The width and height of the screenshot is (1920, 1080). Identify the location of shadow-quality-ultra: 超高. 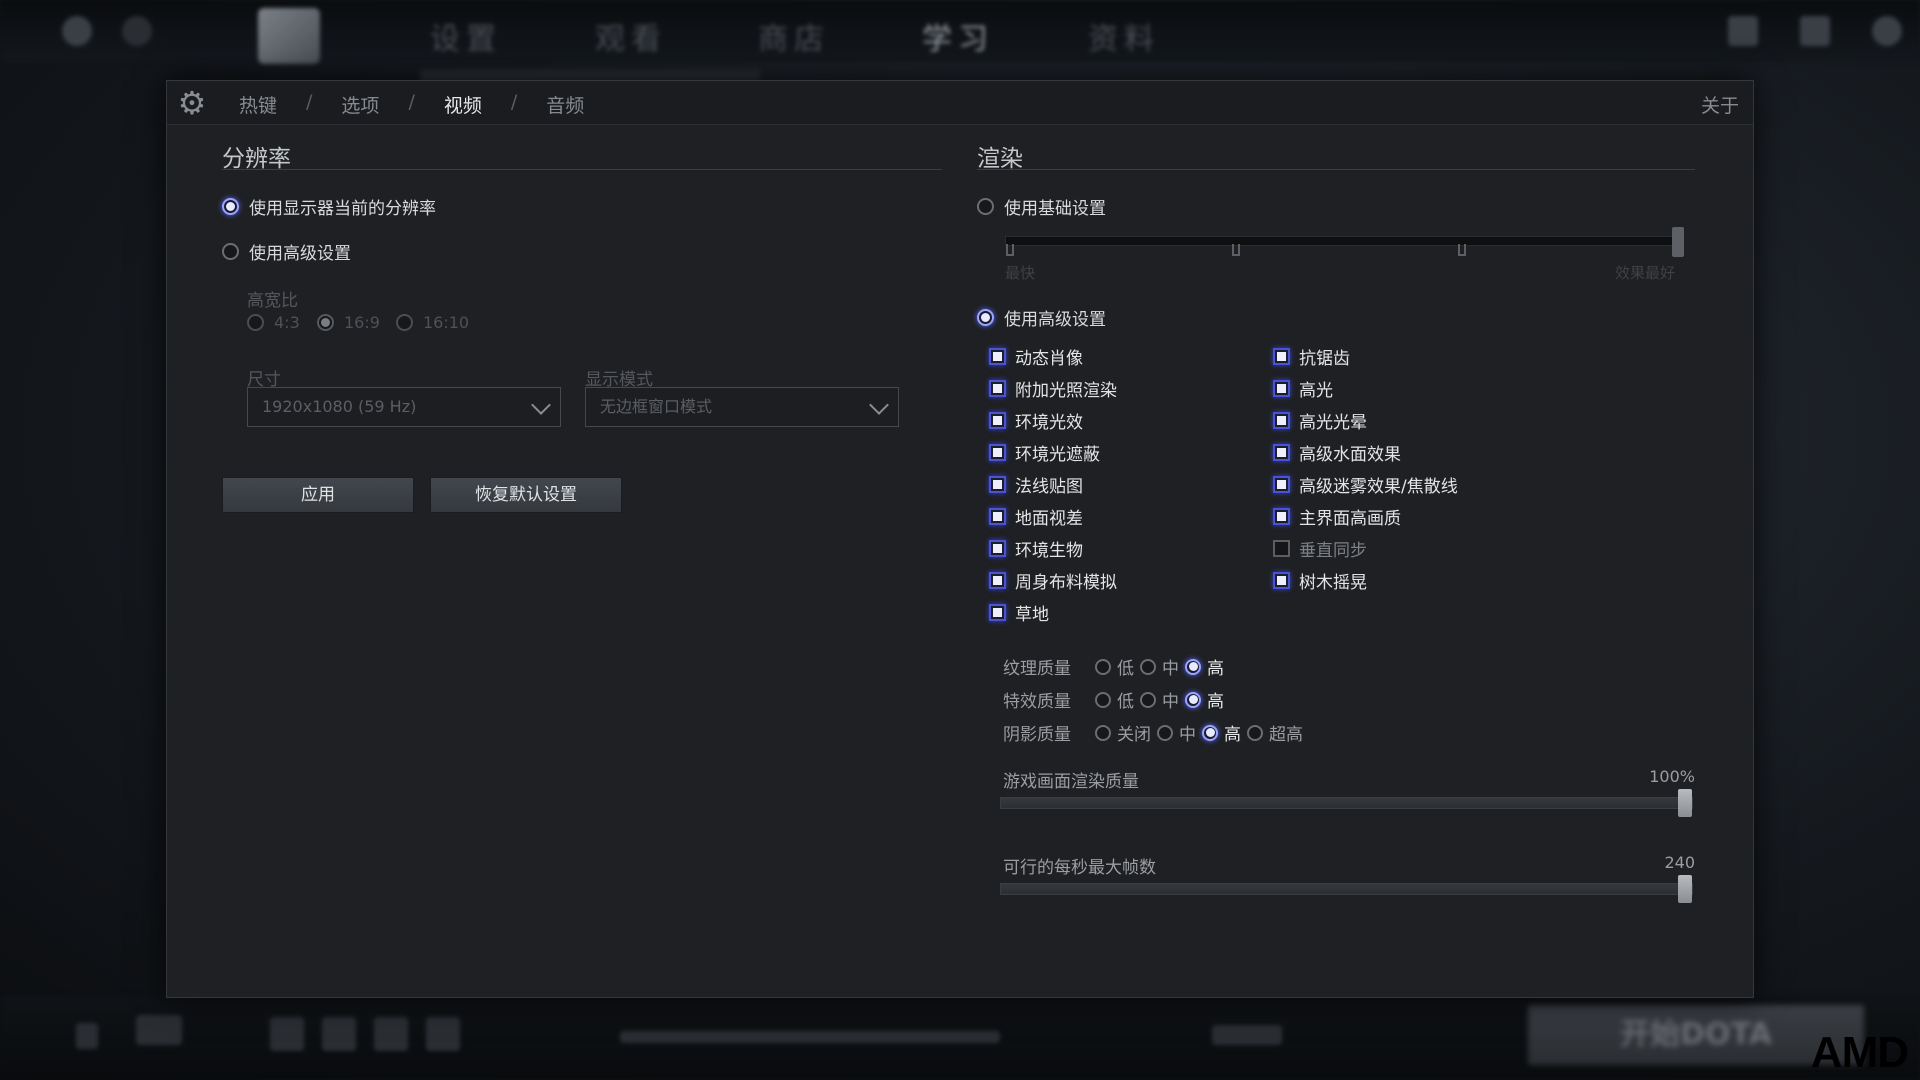
(1275, 732).